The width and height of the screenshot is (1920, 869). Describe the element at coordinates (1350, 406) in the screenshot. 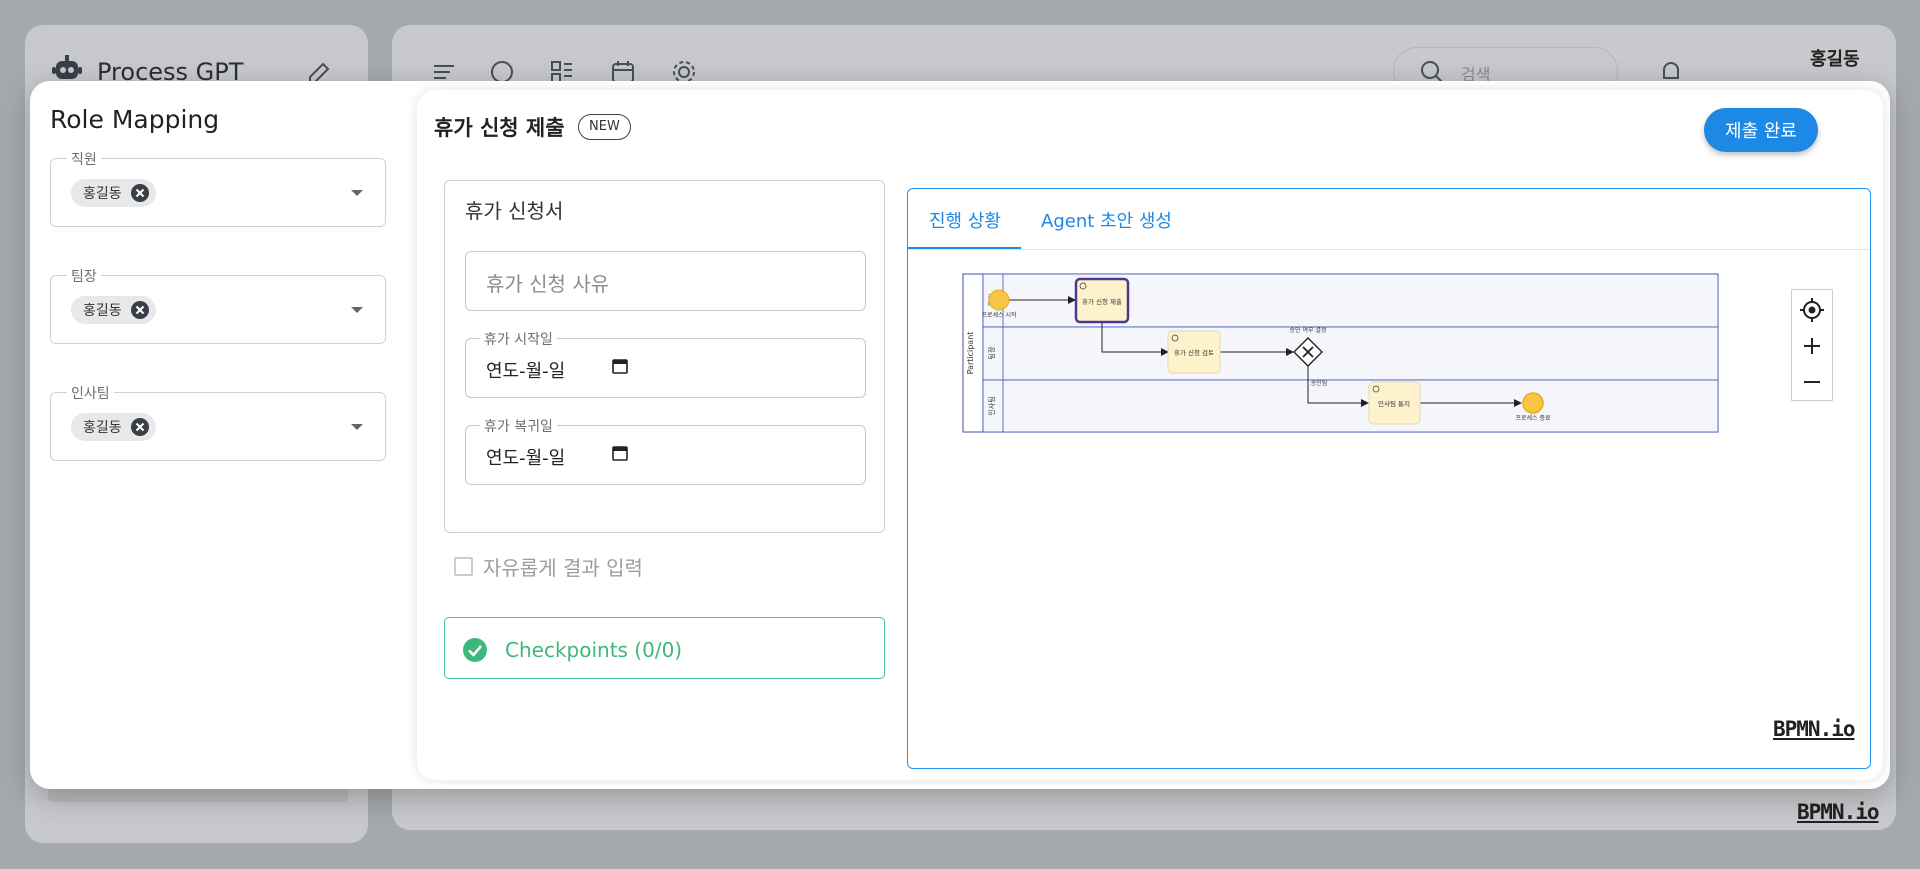

I see `lane-hr` at that location.